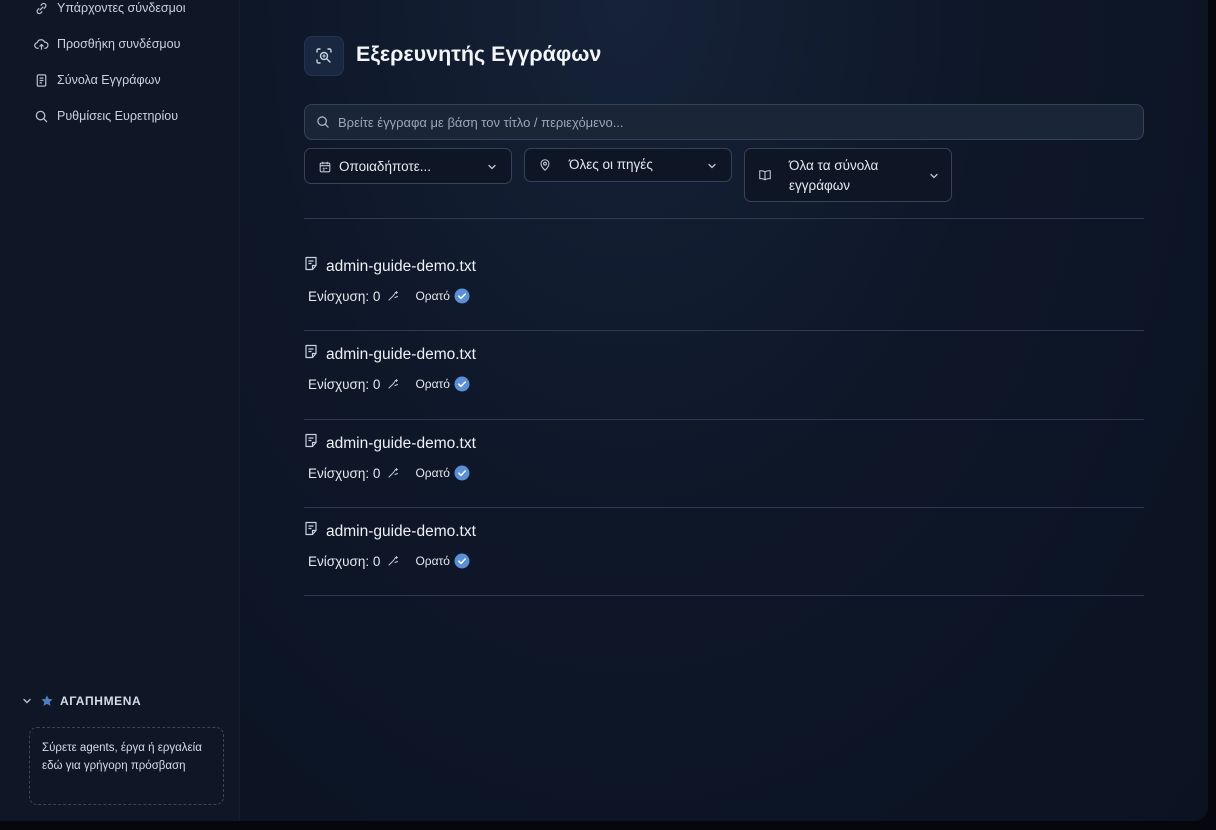 Image resolution: width=1216 pixels, height=830 pixels. What do you see at coordinates (121, 8) in the screenshot?
I see `sidebar-item-label: Υπάρχοντες σύνδεσμοι` at bounding box center [121, 8].